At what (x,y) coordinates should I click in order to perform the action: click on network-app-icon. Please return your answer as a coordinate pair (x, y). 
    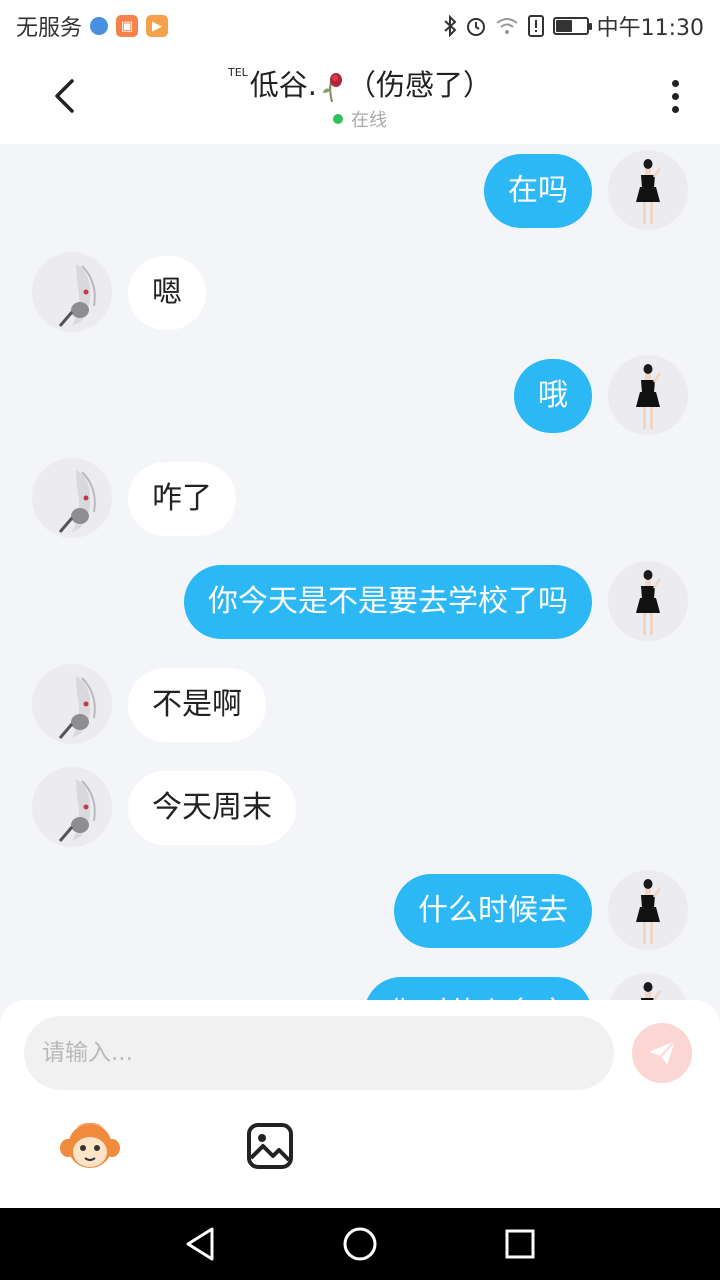
    Looking at the image, I should click on (99, 26).